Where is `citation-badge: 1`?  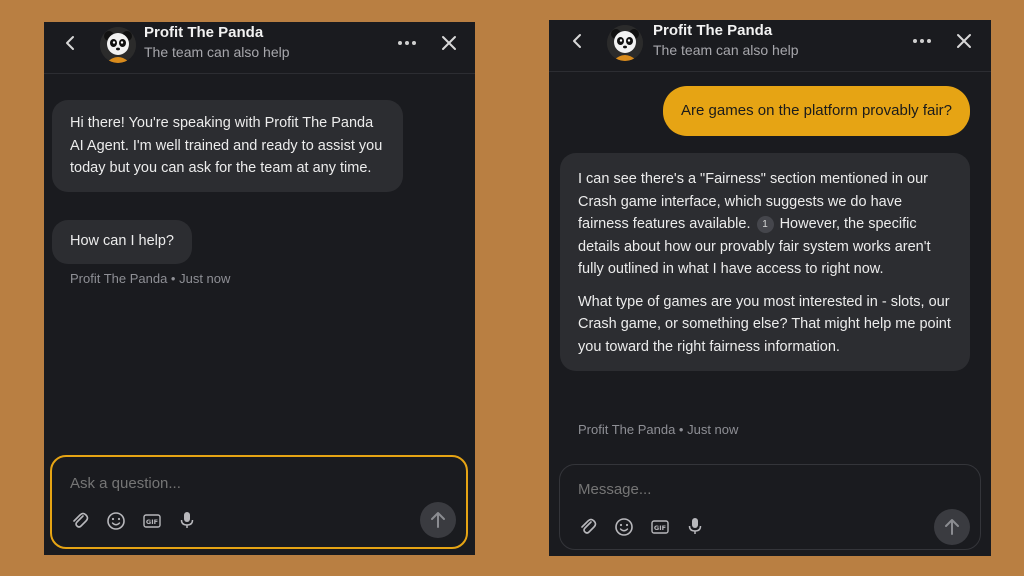 citation-badge: 1 is located at coordinates (765, 224).